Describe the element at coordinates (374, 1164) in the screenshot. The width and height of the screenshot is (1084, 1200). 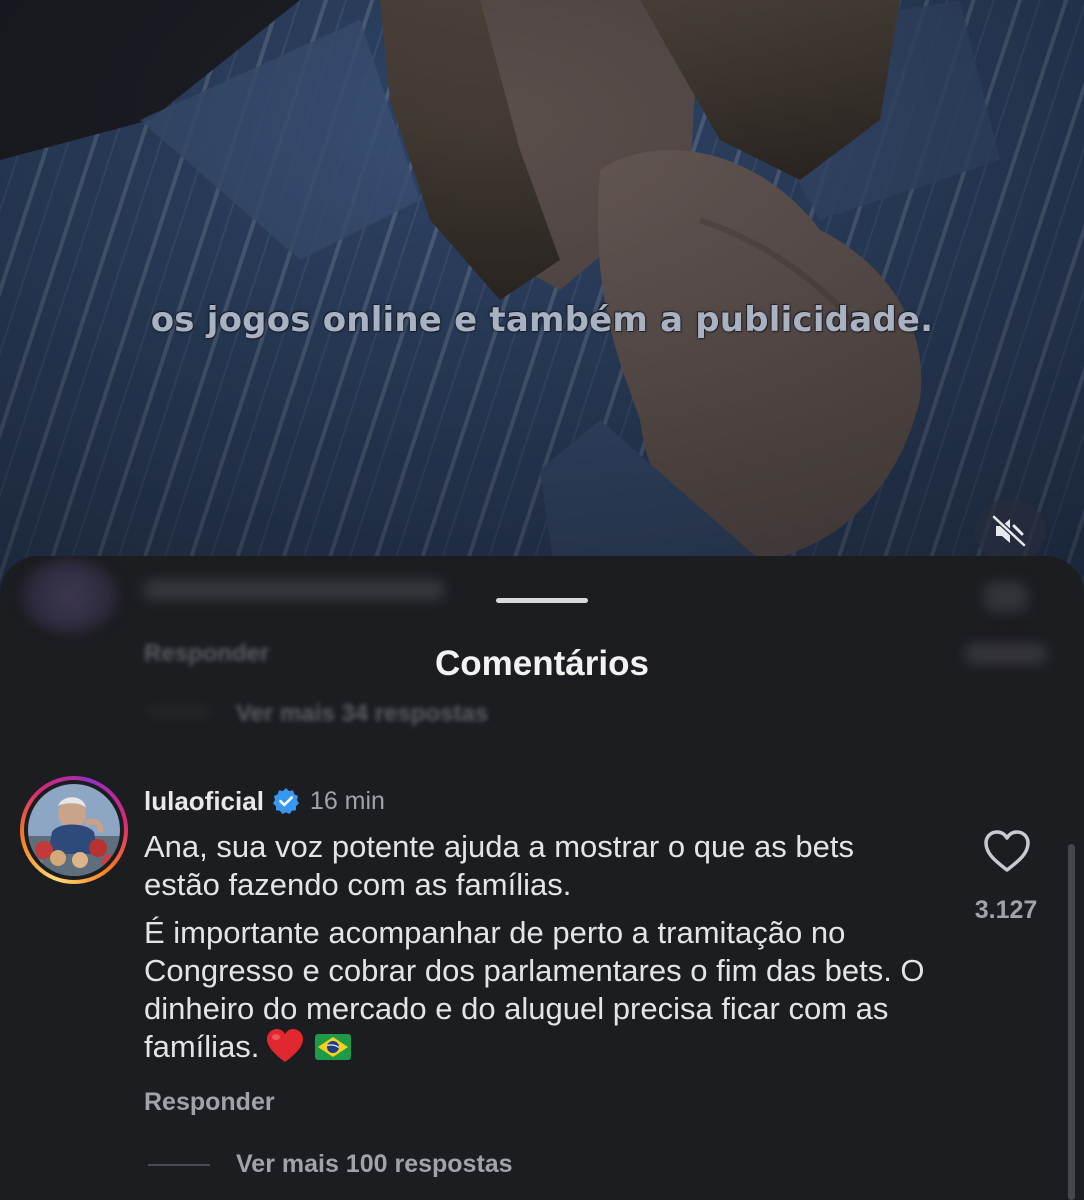
I see `view-more-replies-label: Ver mais 100 respostas` at that location.